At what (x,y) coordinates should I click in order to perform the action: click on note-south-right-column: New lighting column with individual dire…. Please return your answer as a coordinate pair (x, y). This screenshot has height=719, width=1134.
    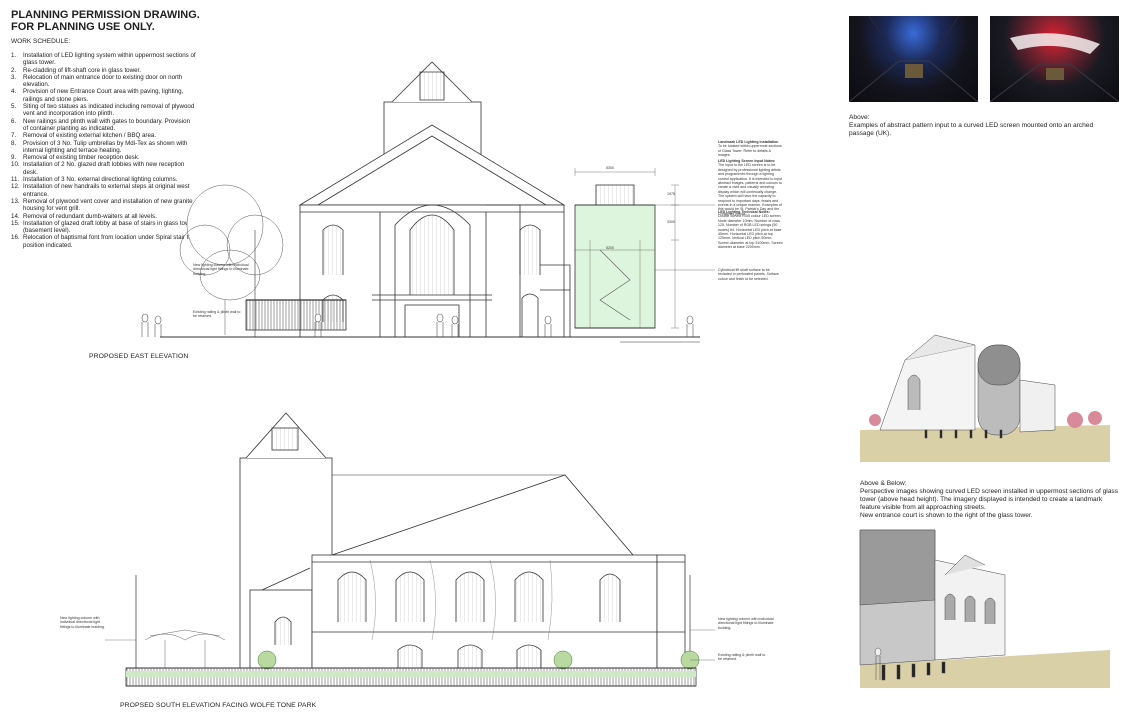
    Looking at the image, I should click on (746, 623).